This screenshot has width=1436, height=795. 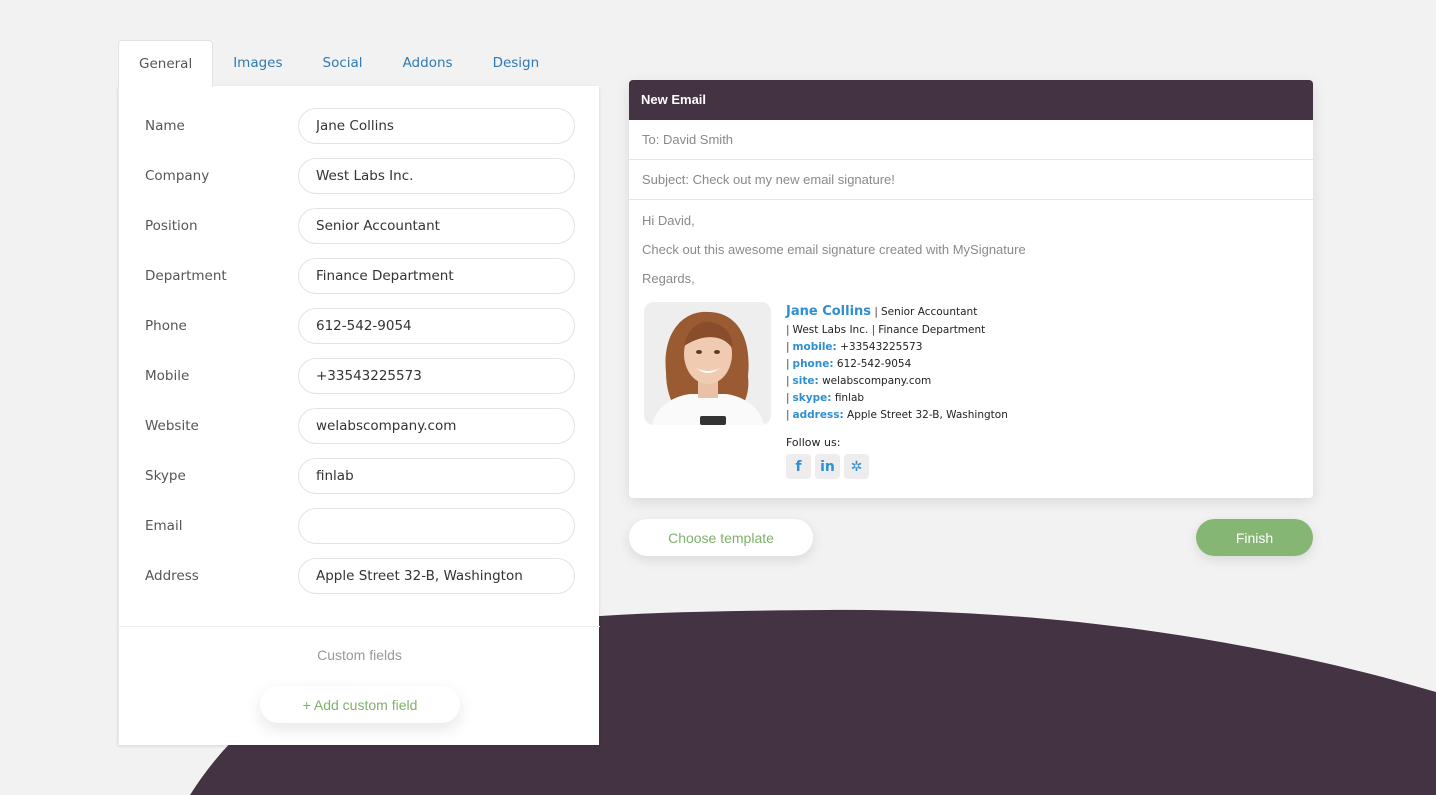 What do you see at coordinates (814, 347) in the screenshot?
I see `mobile-key: mobile:` at bounding box center [814, 347].